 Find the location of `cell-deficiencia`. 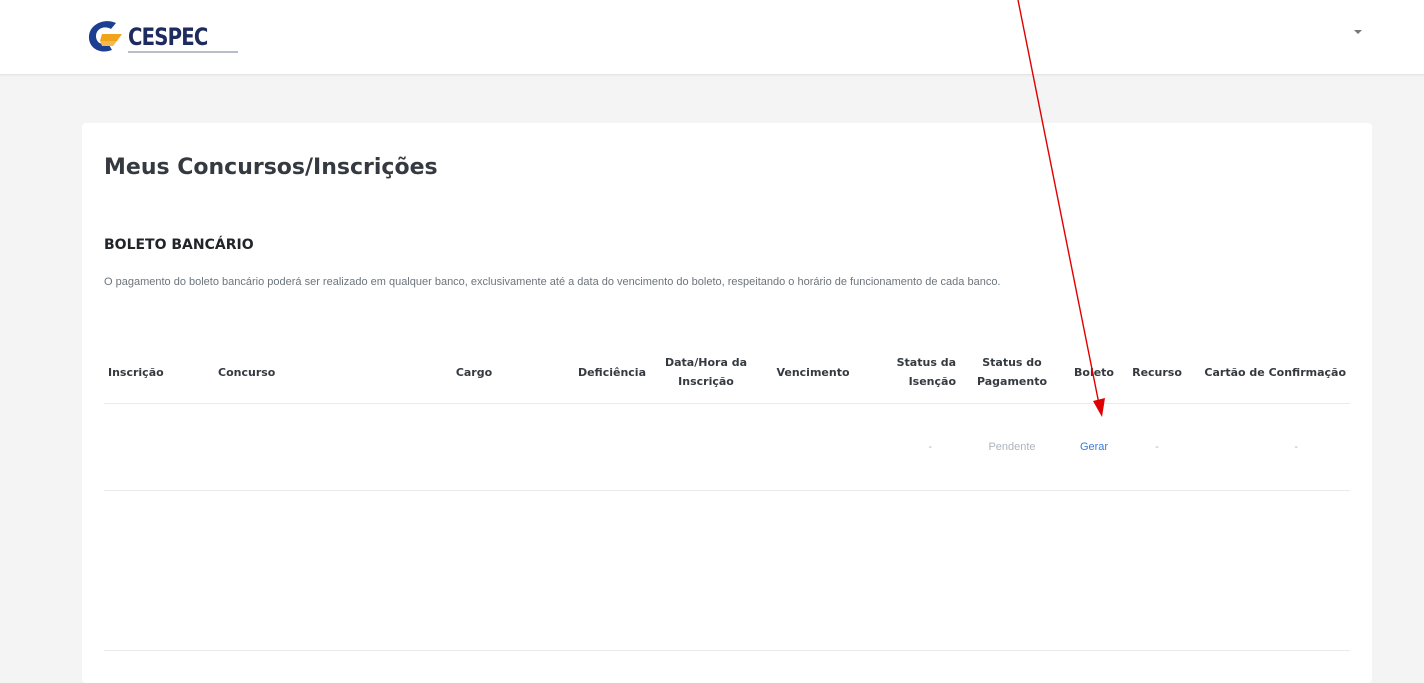

cell-deficiencia is located at coordinates (602, 447).